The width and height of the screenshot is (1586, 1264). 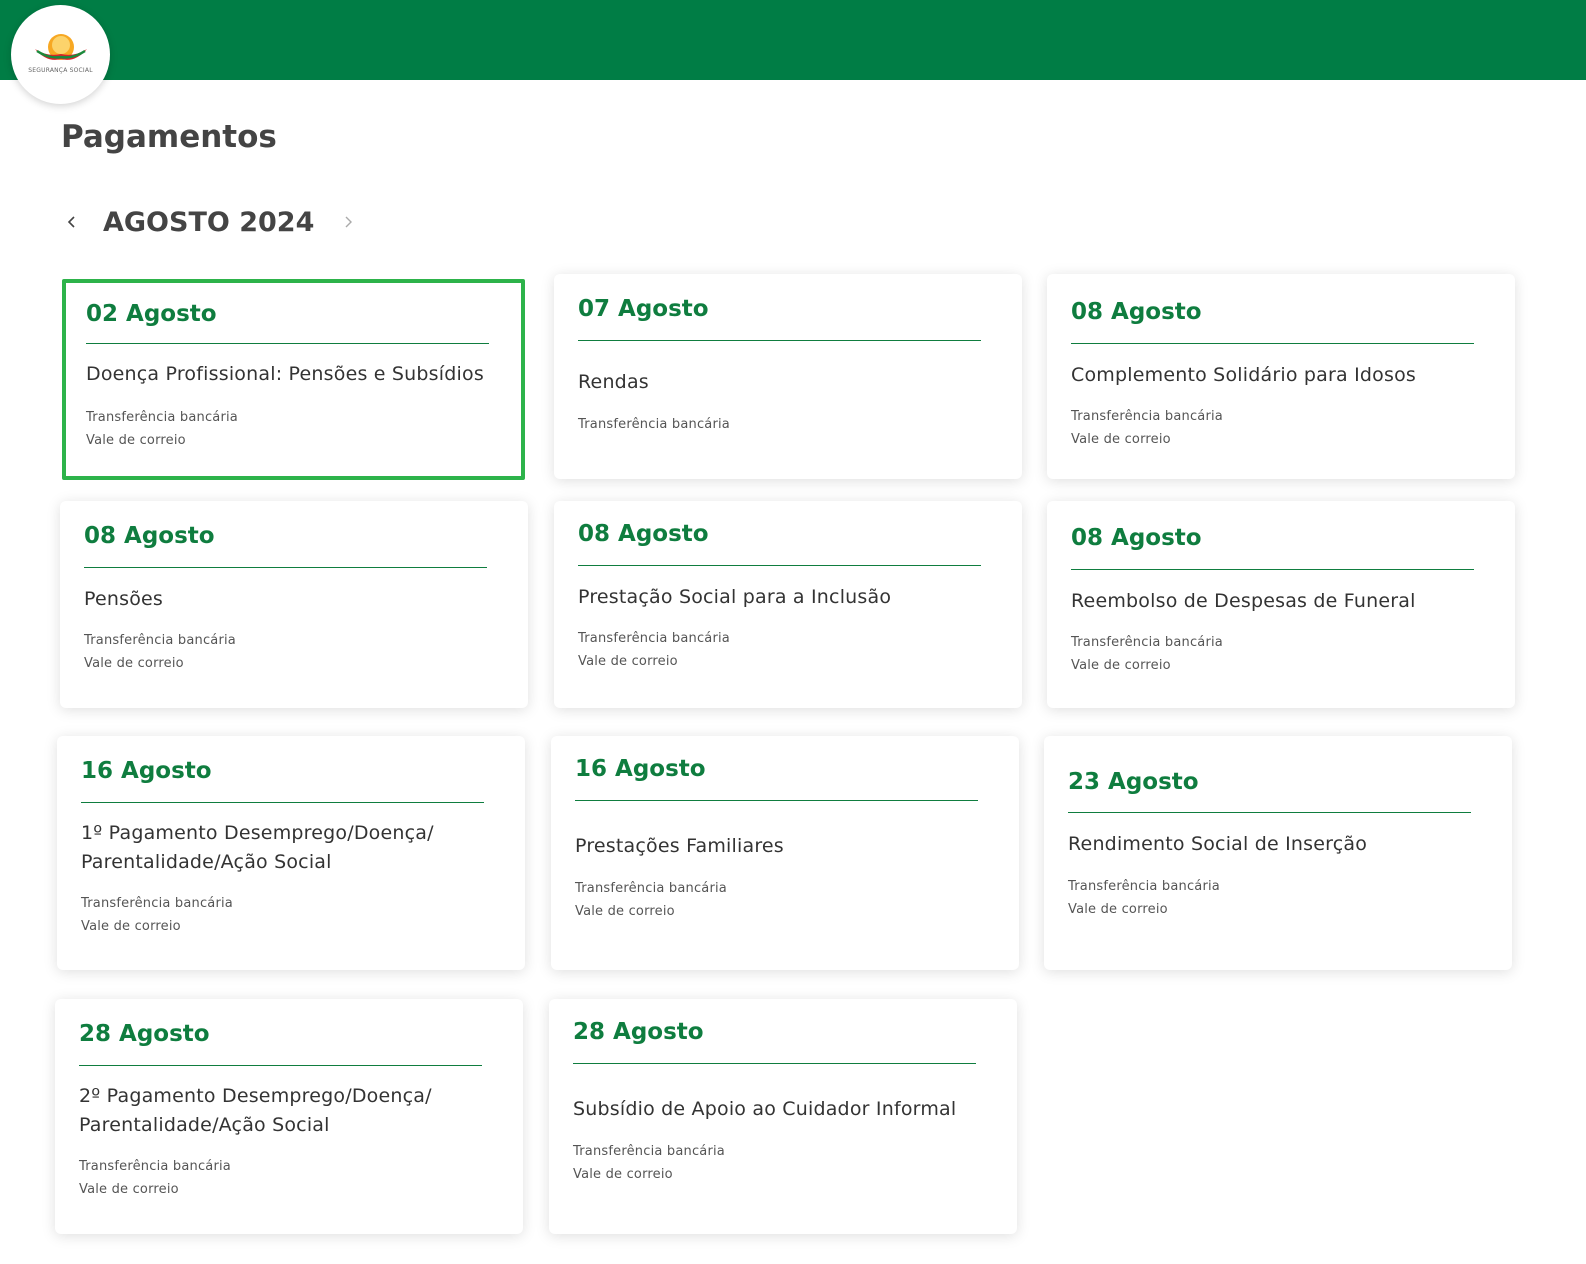 I want to click on payment-title-line: Reembolso de Despesas de Funeral, so click(x=1243, y=601).